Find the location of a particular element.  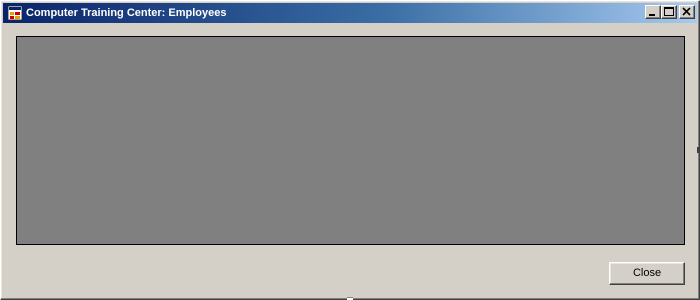

maximize-button is located at coordinates (669, 12).